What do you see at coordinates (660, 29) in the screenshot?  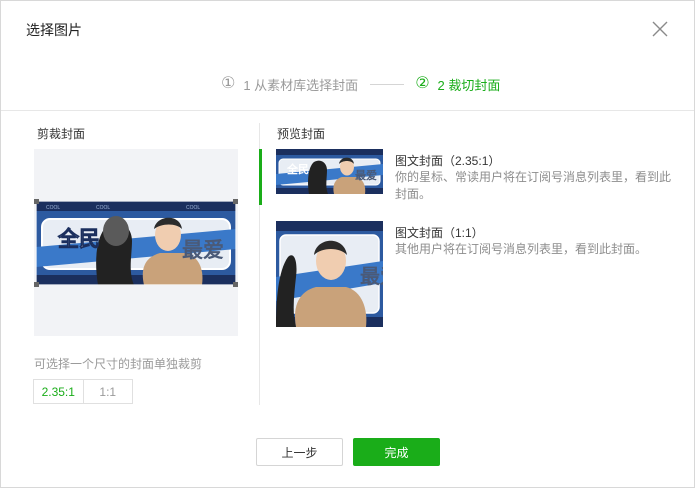 I see `close-icon` at bounding box center [660, 29].